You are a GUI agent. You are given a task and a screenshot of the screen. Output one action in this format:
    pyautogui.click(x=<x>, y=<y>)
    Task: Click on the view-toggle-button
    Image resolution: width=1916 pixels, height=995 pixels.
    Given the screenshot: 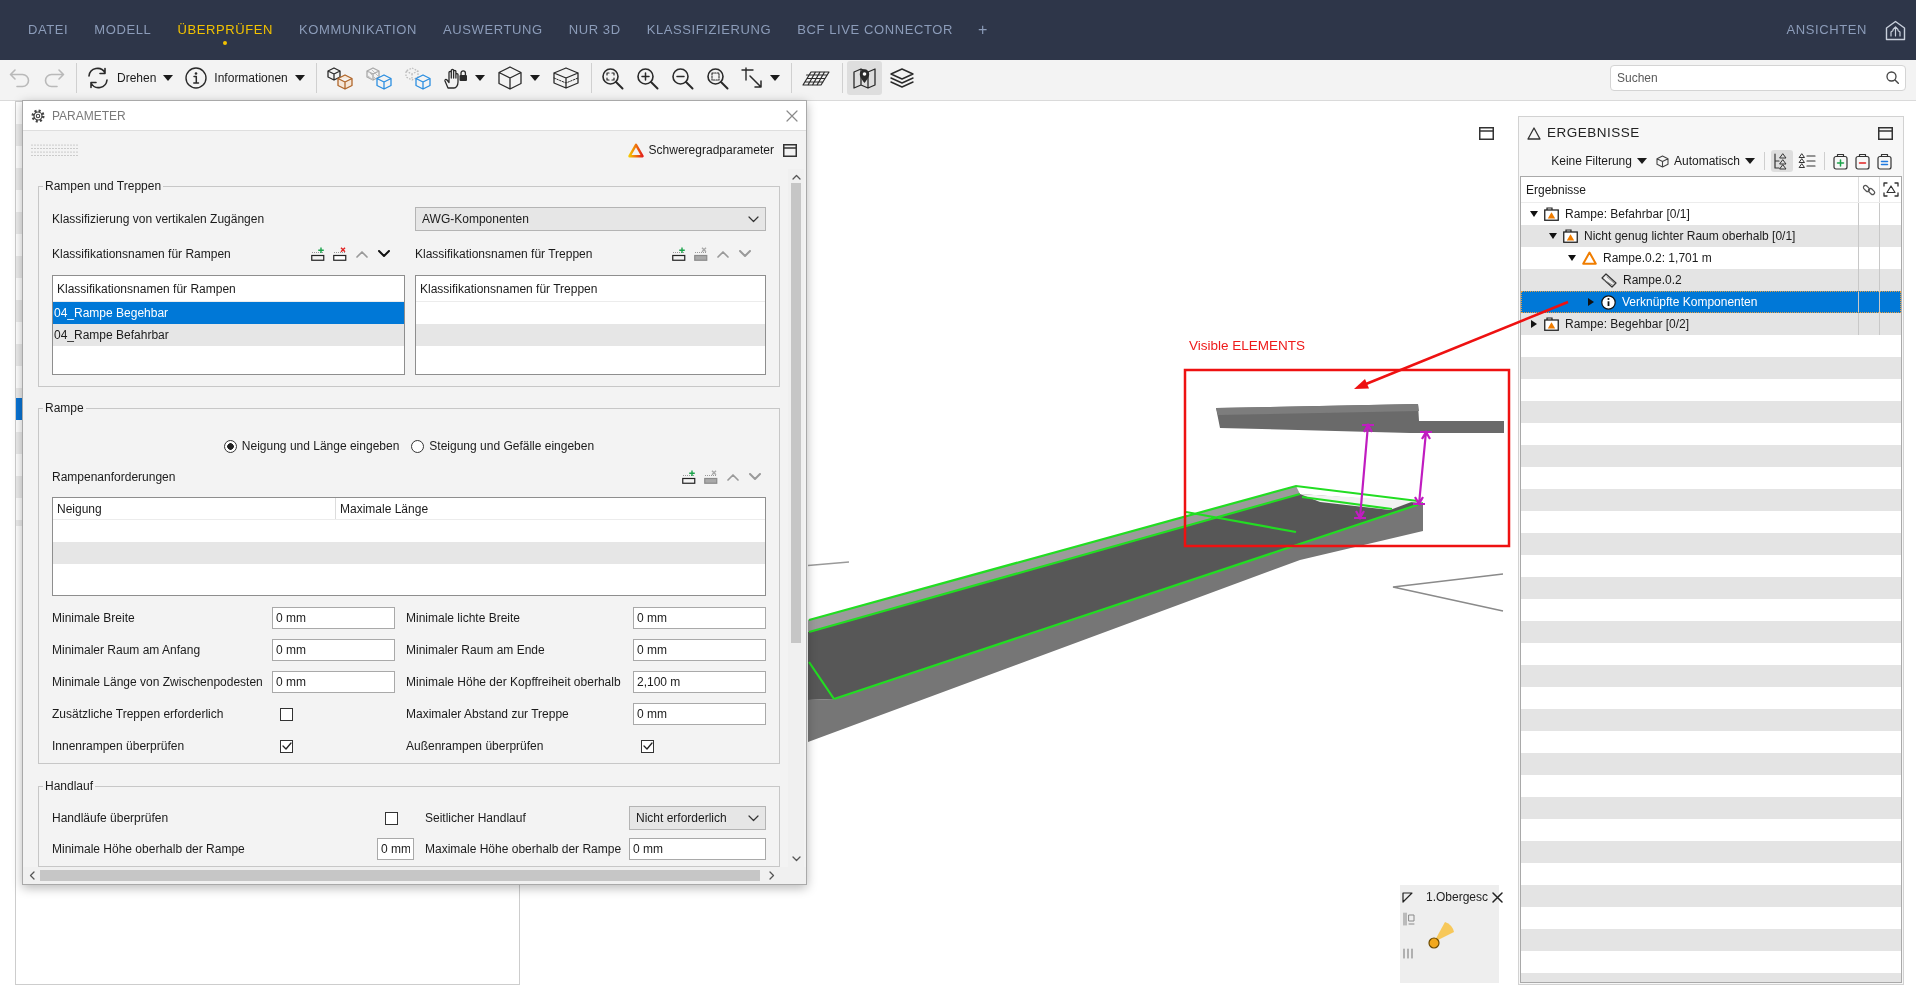 What is the action you would take?
    pyautogui.click(x=1782, y=161)
    